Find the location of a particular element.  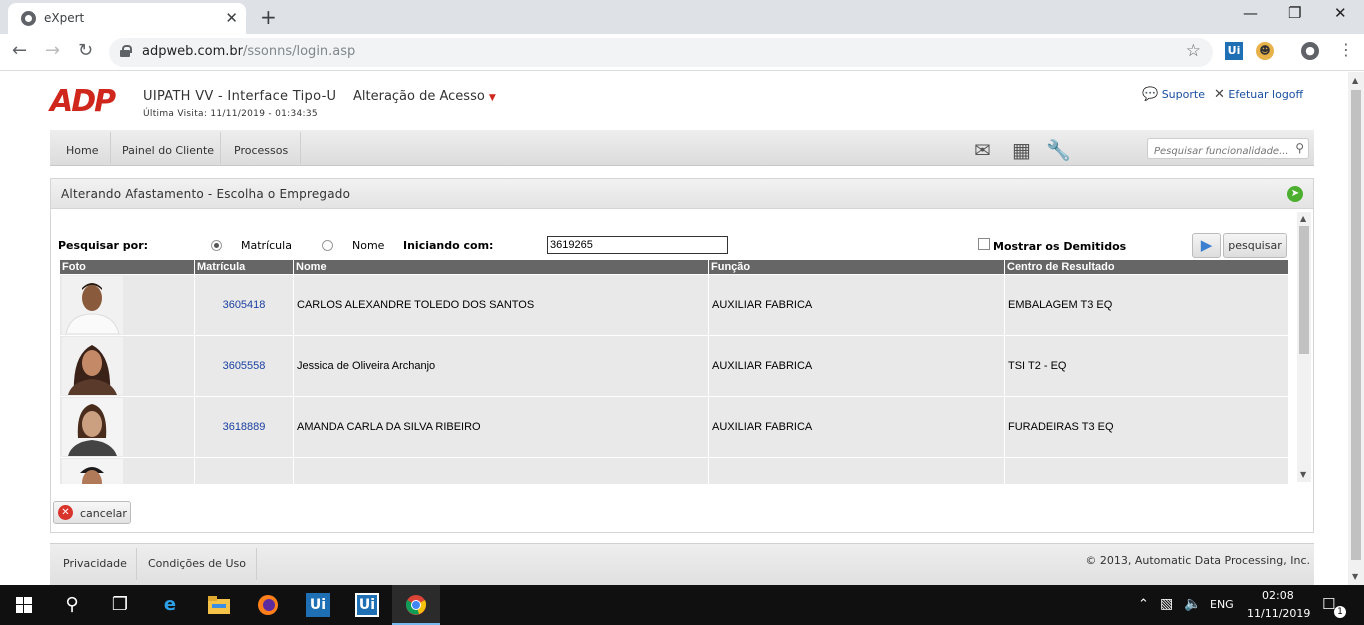

clock-time: 02:08 is located at coordinates (1278, 595).